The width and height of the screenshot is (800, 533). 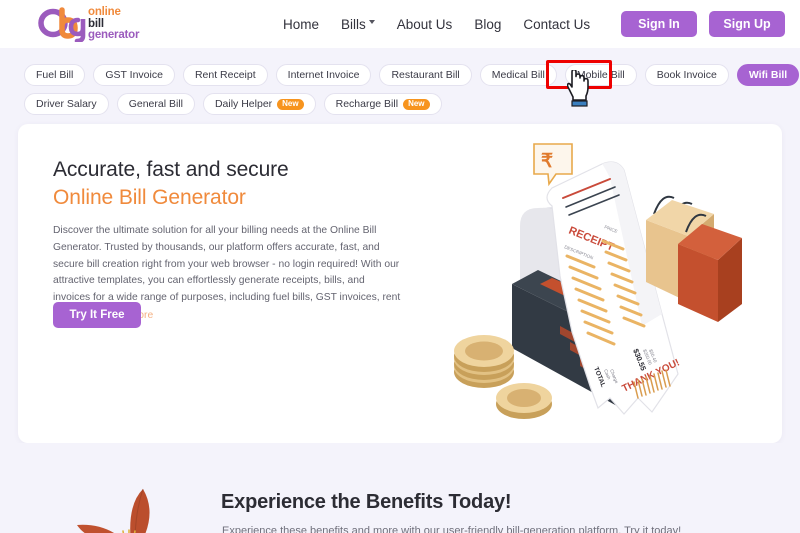 I want to click on chip-label: Fuel Bill, so click(x=55, y=75).